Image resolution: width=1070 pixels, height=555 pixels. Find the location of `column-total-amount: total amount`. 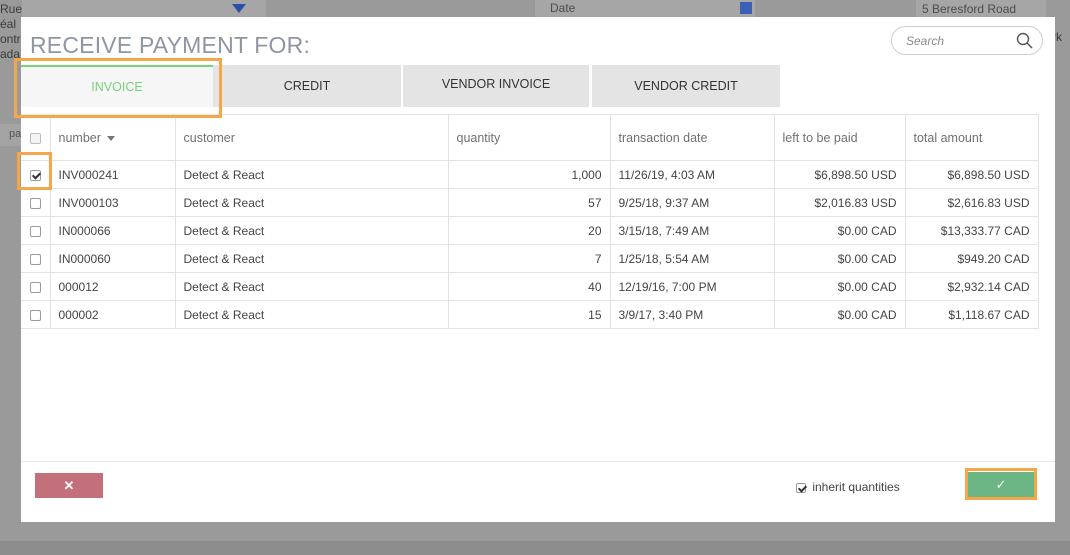

column-total-amount: total amount is located at coordinates (972, 137).